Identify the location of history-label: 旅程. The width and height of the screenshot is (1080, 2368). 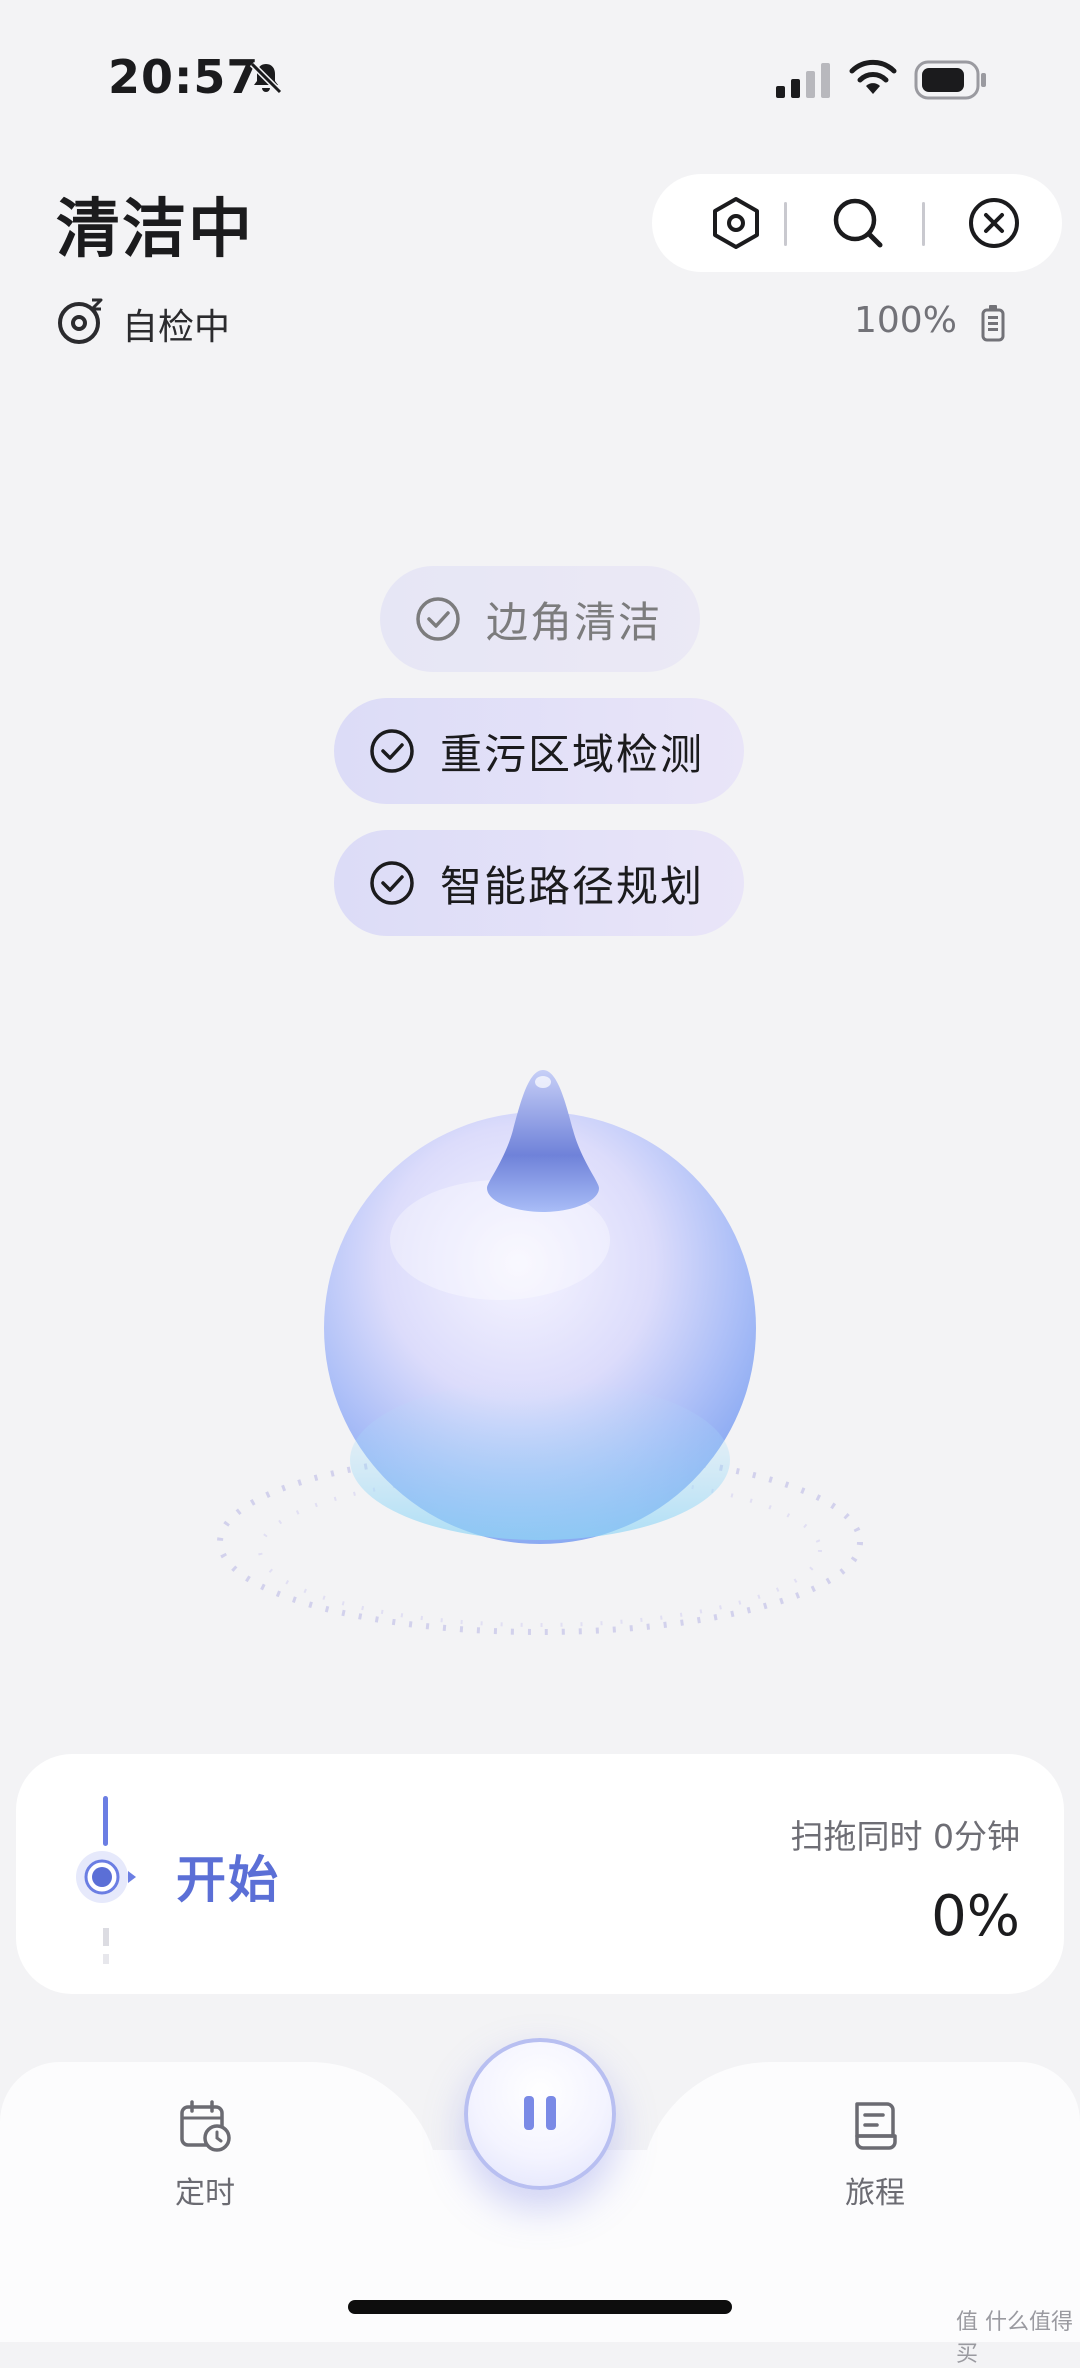
(875, 2193).